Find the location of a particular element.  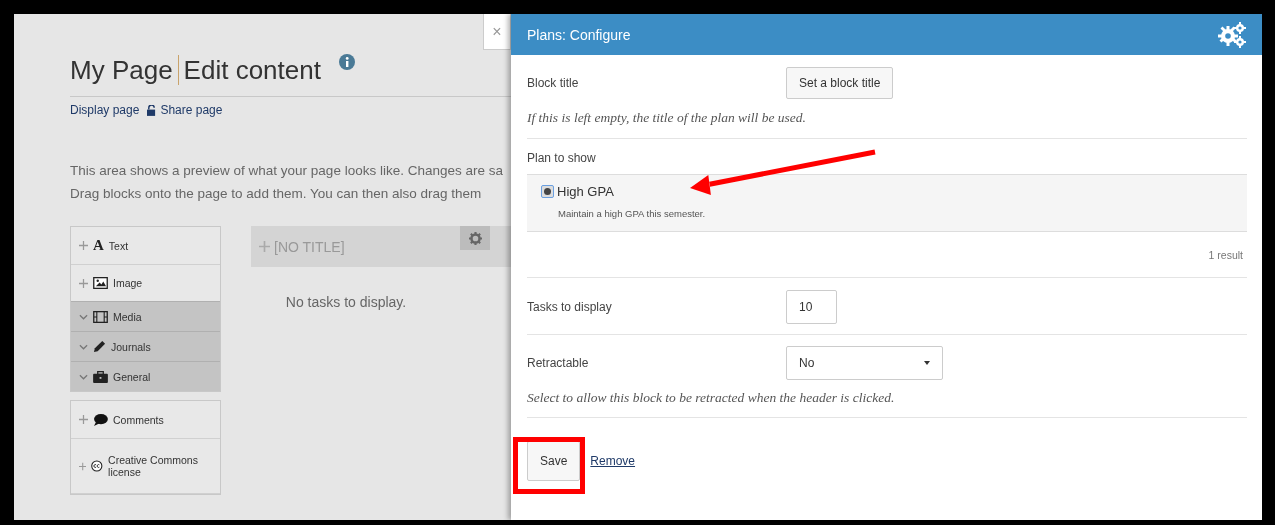

gears-icon is located at coordinates (1232, 34).